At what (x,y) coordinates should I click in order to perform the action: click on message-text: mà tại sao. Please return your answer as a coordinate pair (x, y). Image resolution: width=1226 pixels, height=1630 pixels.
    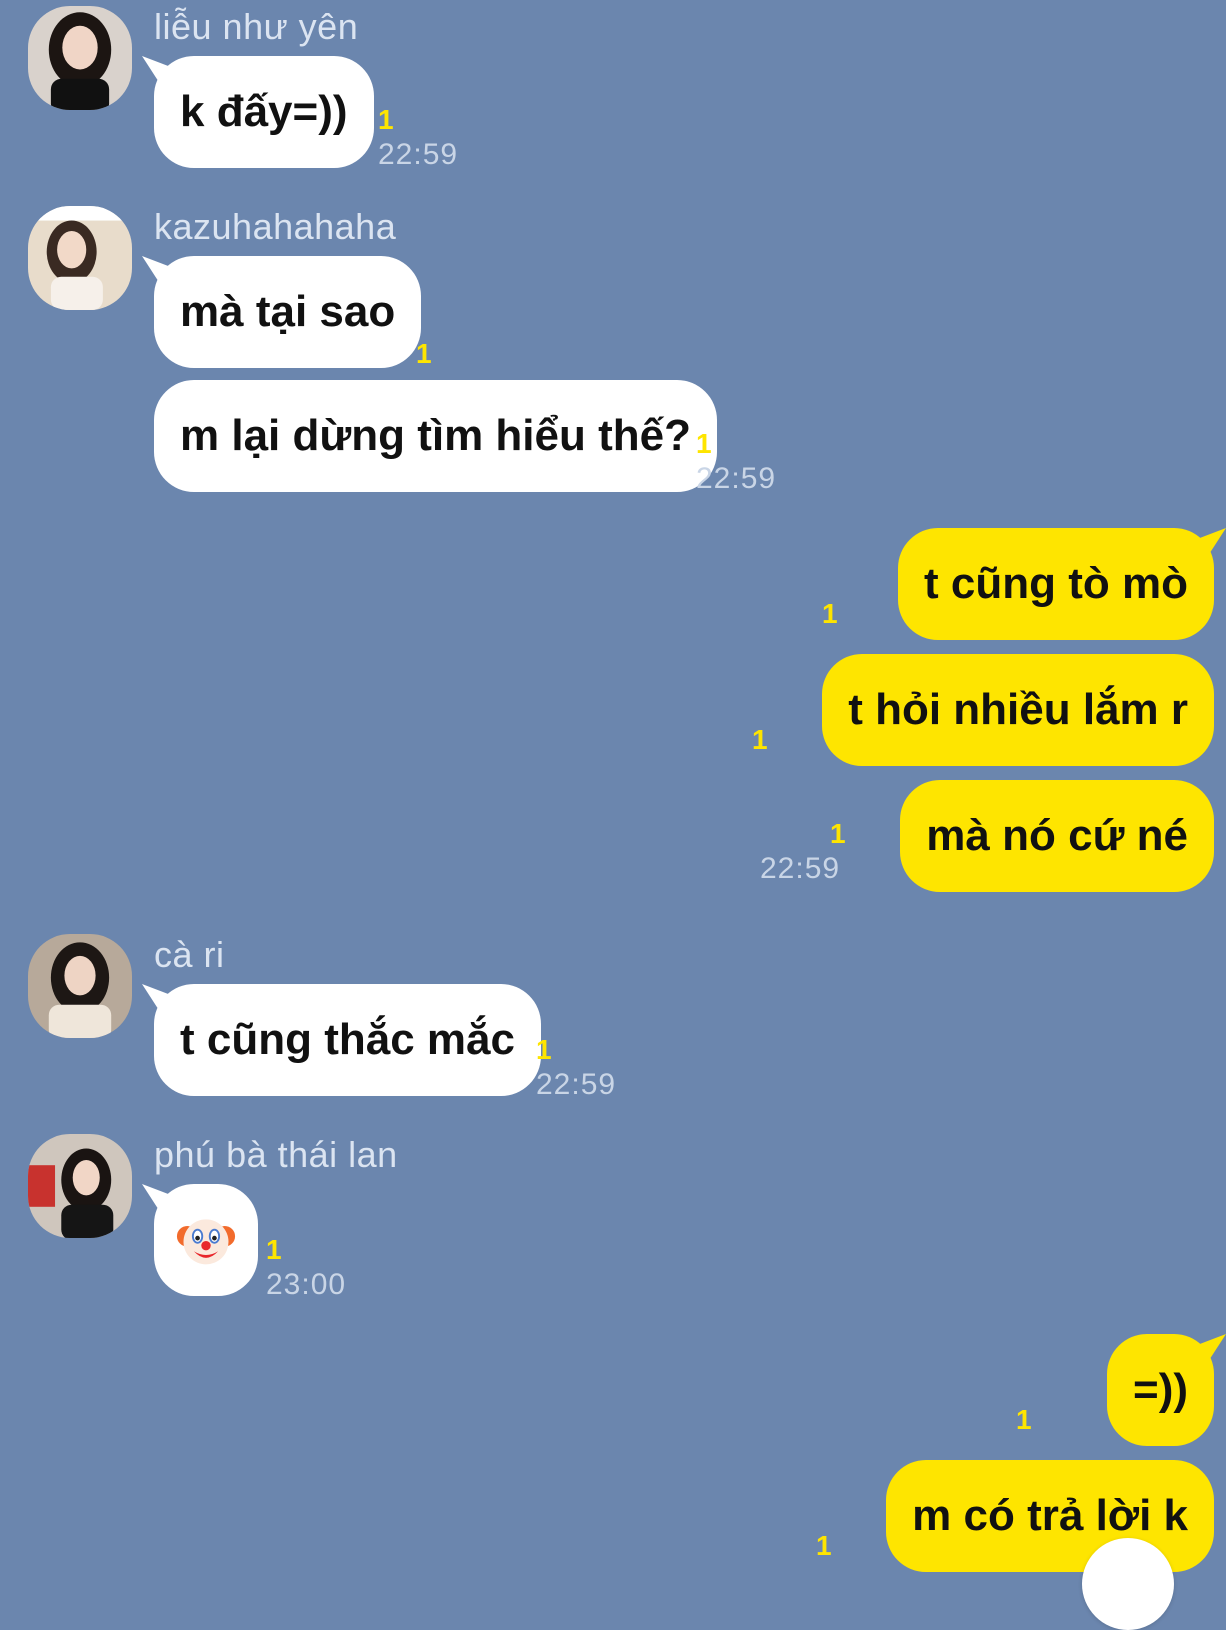
    Looking at the image, I should click on (288, 311).